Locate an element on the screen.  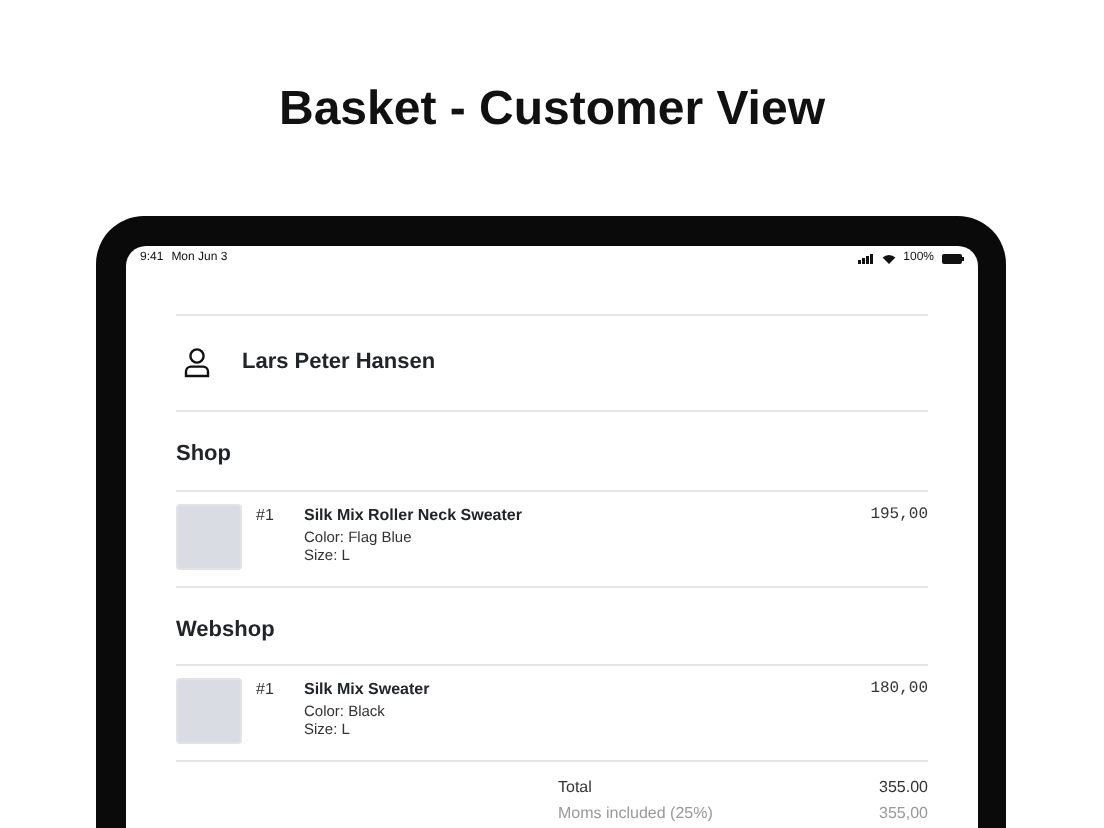
tax-amount: 355,00 is located at coordinates (903, 814).